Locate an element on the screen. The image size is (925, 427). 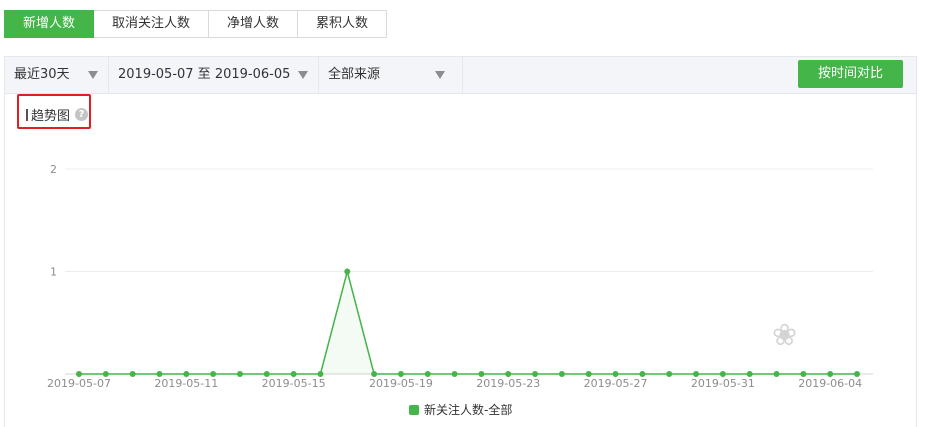
x-tick-label: 2019-05-27 is located at coordinates (616, 383).